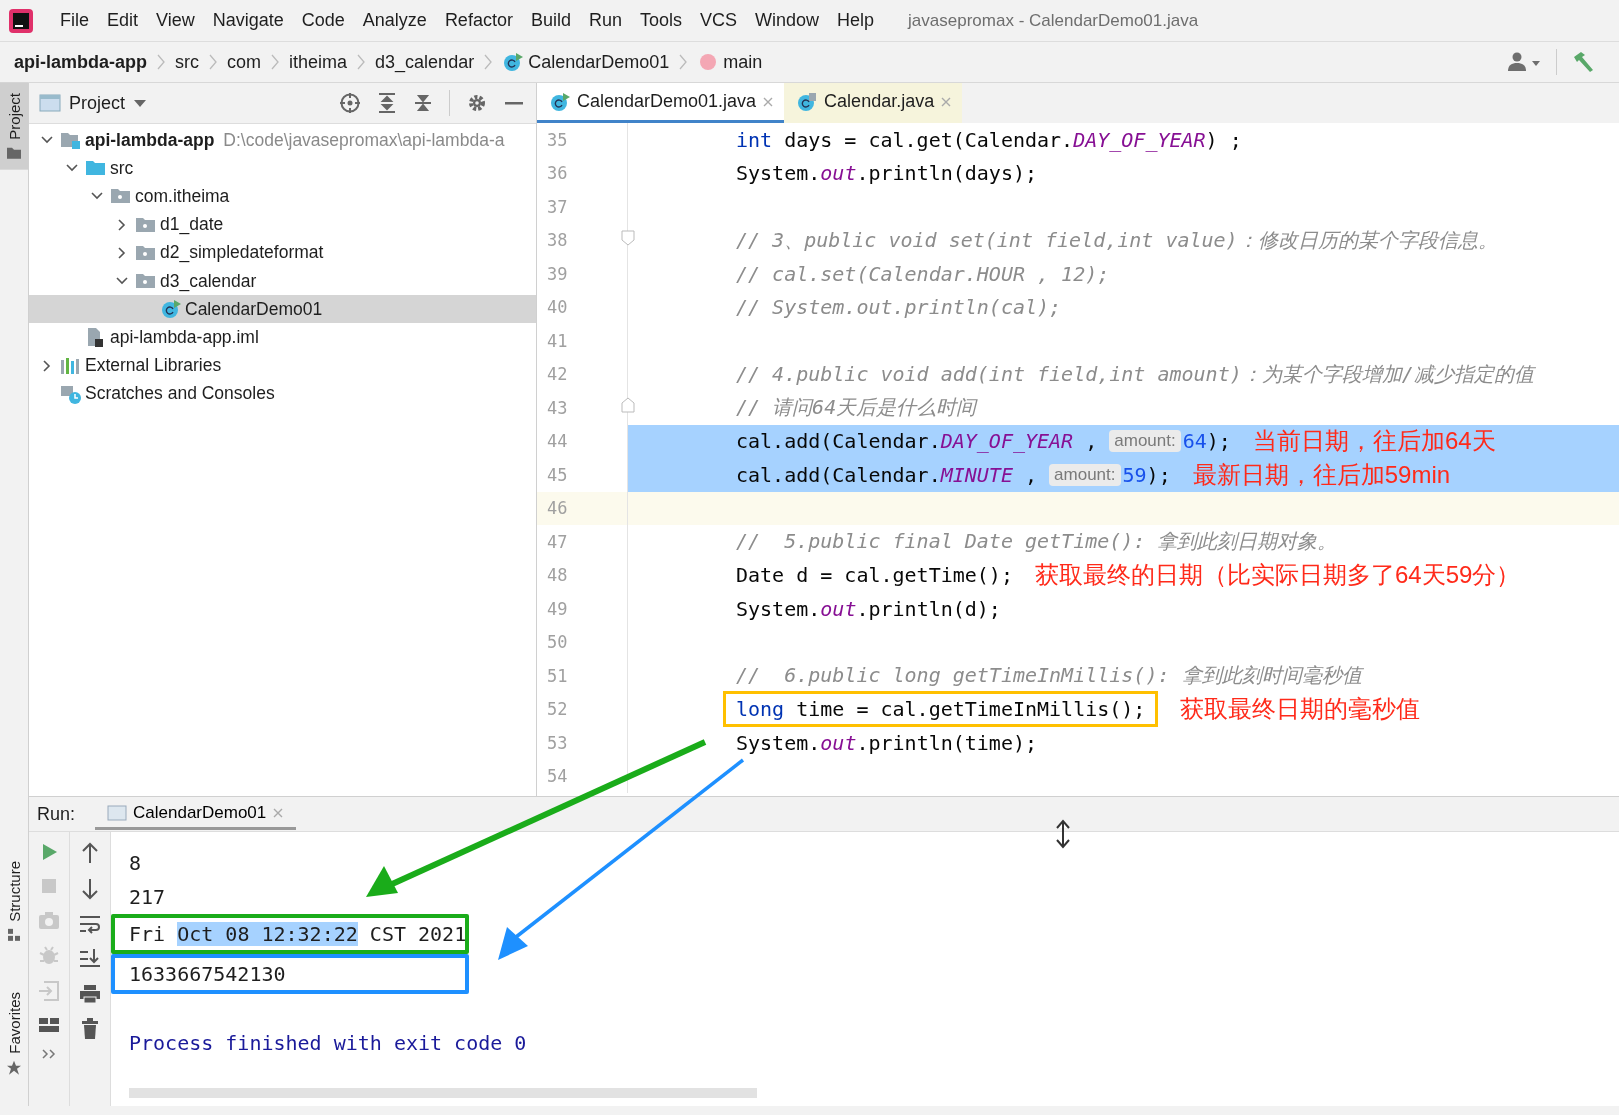  Describe the element at coordinates (248, 20) in the screenshot. I see `menu-item: Navigate` at that location.